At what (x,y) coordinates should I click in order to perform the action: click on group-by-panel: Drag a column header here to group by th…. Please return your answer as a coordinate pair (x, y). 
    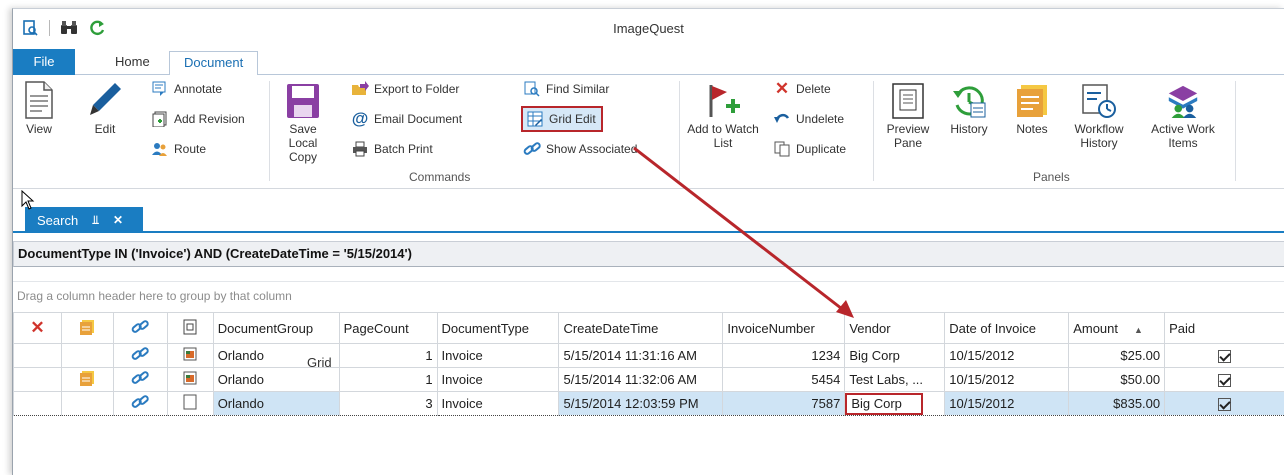
    Looking at the image, I should click on (648, 296).